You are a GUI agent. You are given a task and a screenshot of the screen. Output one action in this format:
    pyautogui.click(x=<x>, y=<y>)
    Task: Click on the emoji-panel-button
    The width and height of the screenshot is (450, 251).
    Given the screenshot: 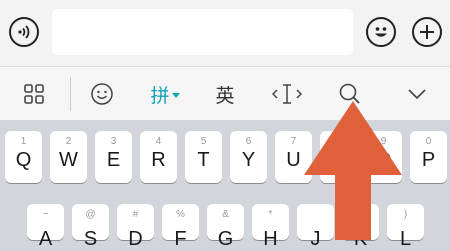 What is the action you would take?
    pyautogui.click(x=102, y=94)
    